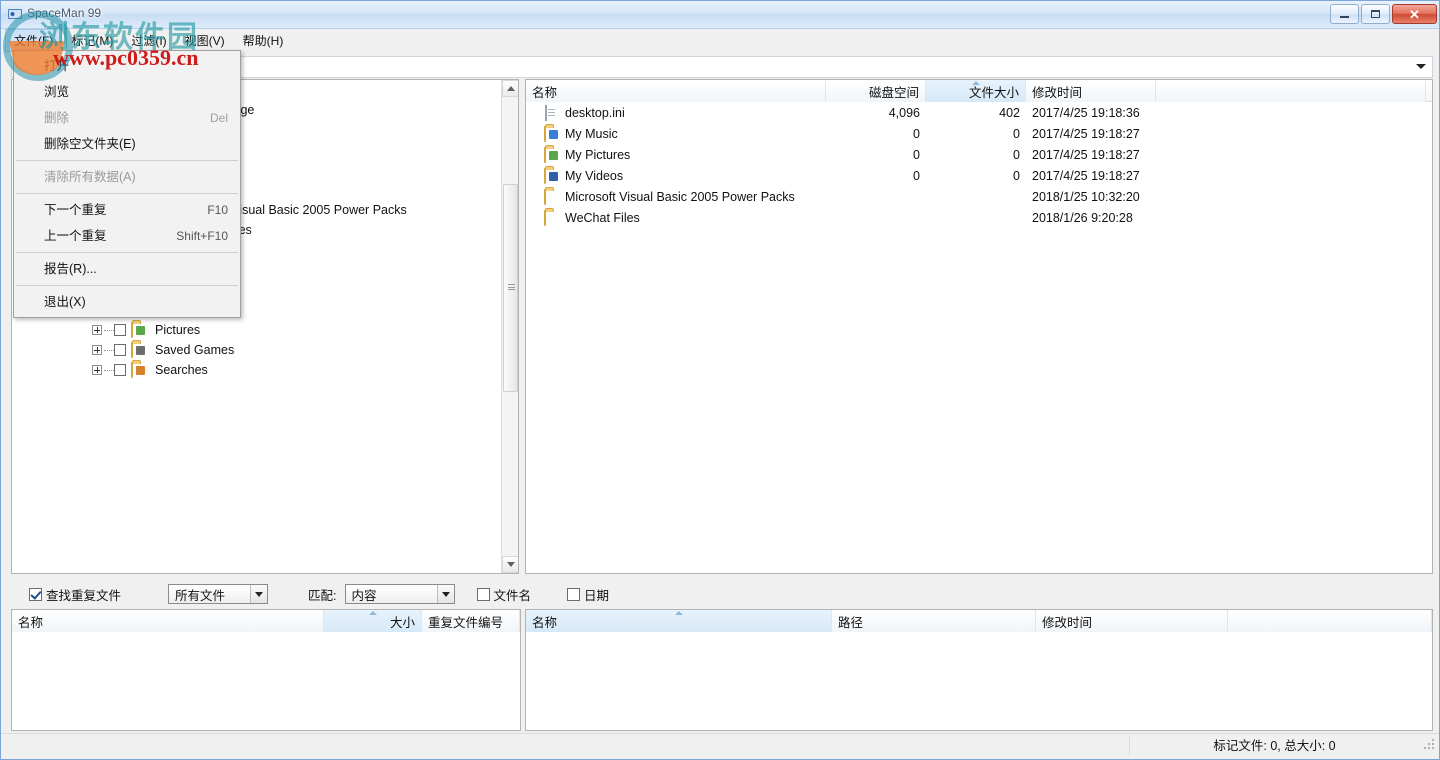 Image resolution: width=1440 pixels, height=760 pixels. Describe the element at coordinates (202, 236) in the screenshot. I see `menu-item-accelerator: Shift+F10` at that location.